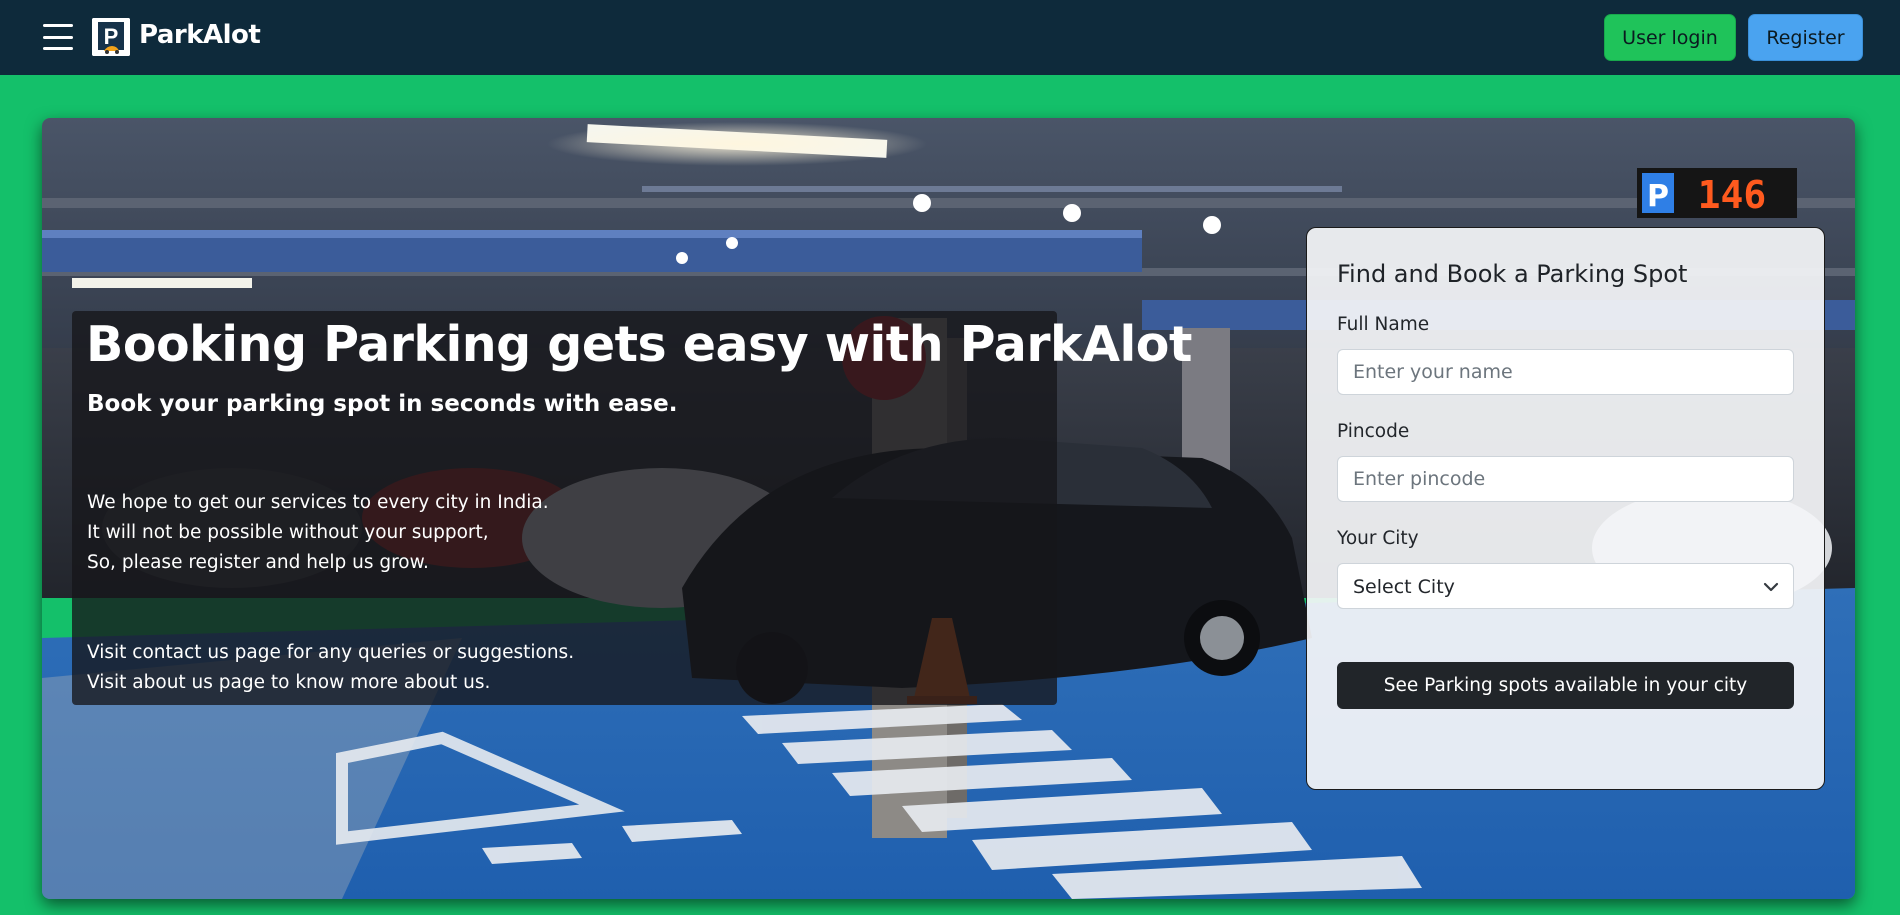 This screenshot has width=1900, height=915. I want to click on hero-text-line: So, please register and help us grow., so click(258, 562).